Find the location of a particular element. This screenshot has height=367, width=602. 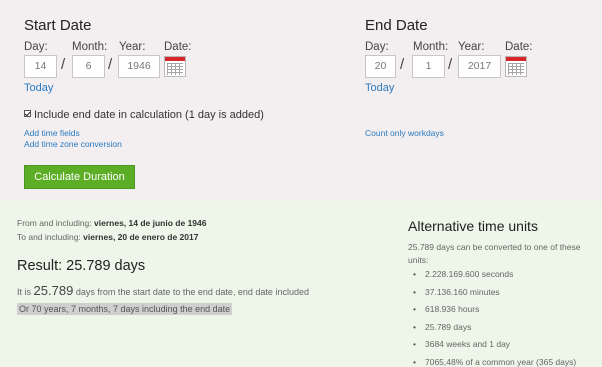

list-item: 37.136.160 minutes is located at coordinates (492, 296).